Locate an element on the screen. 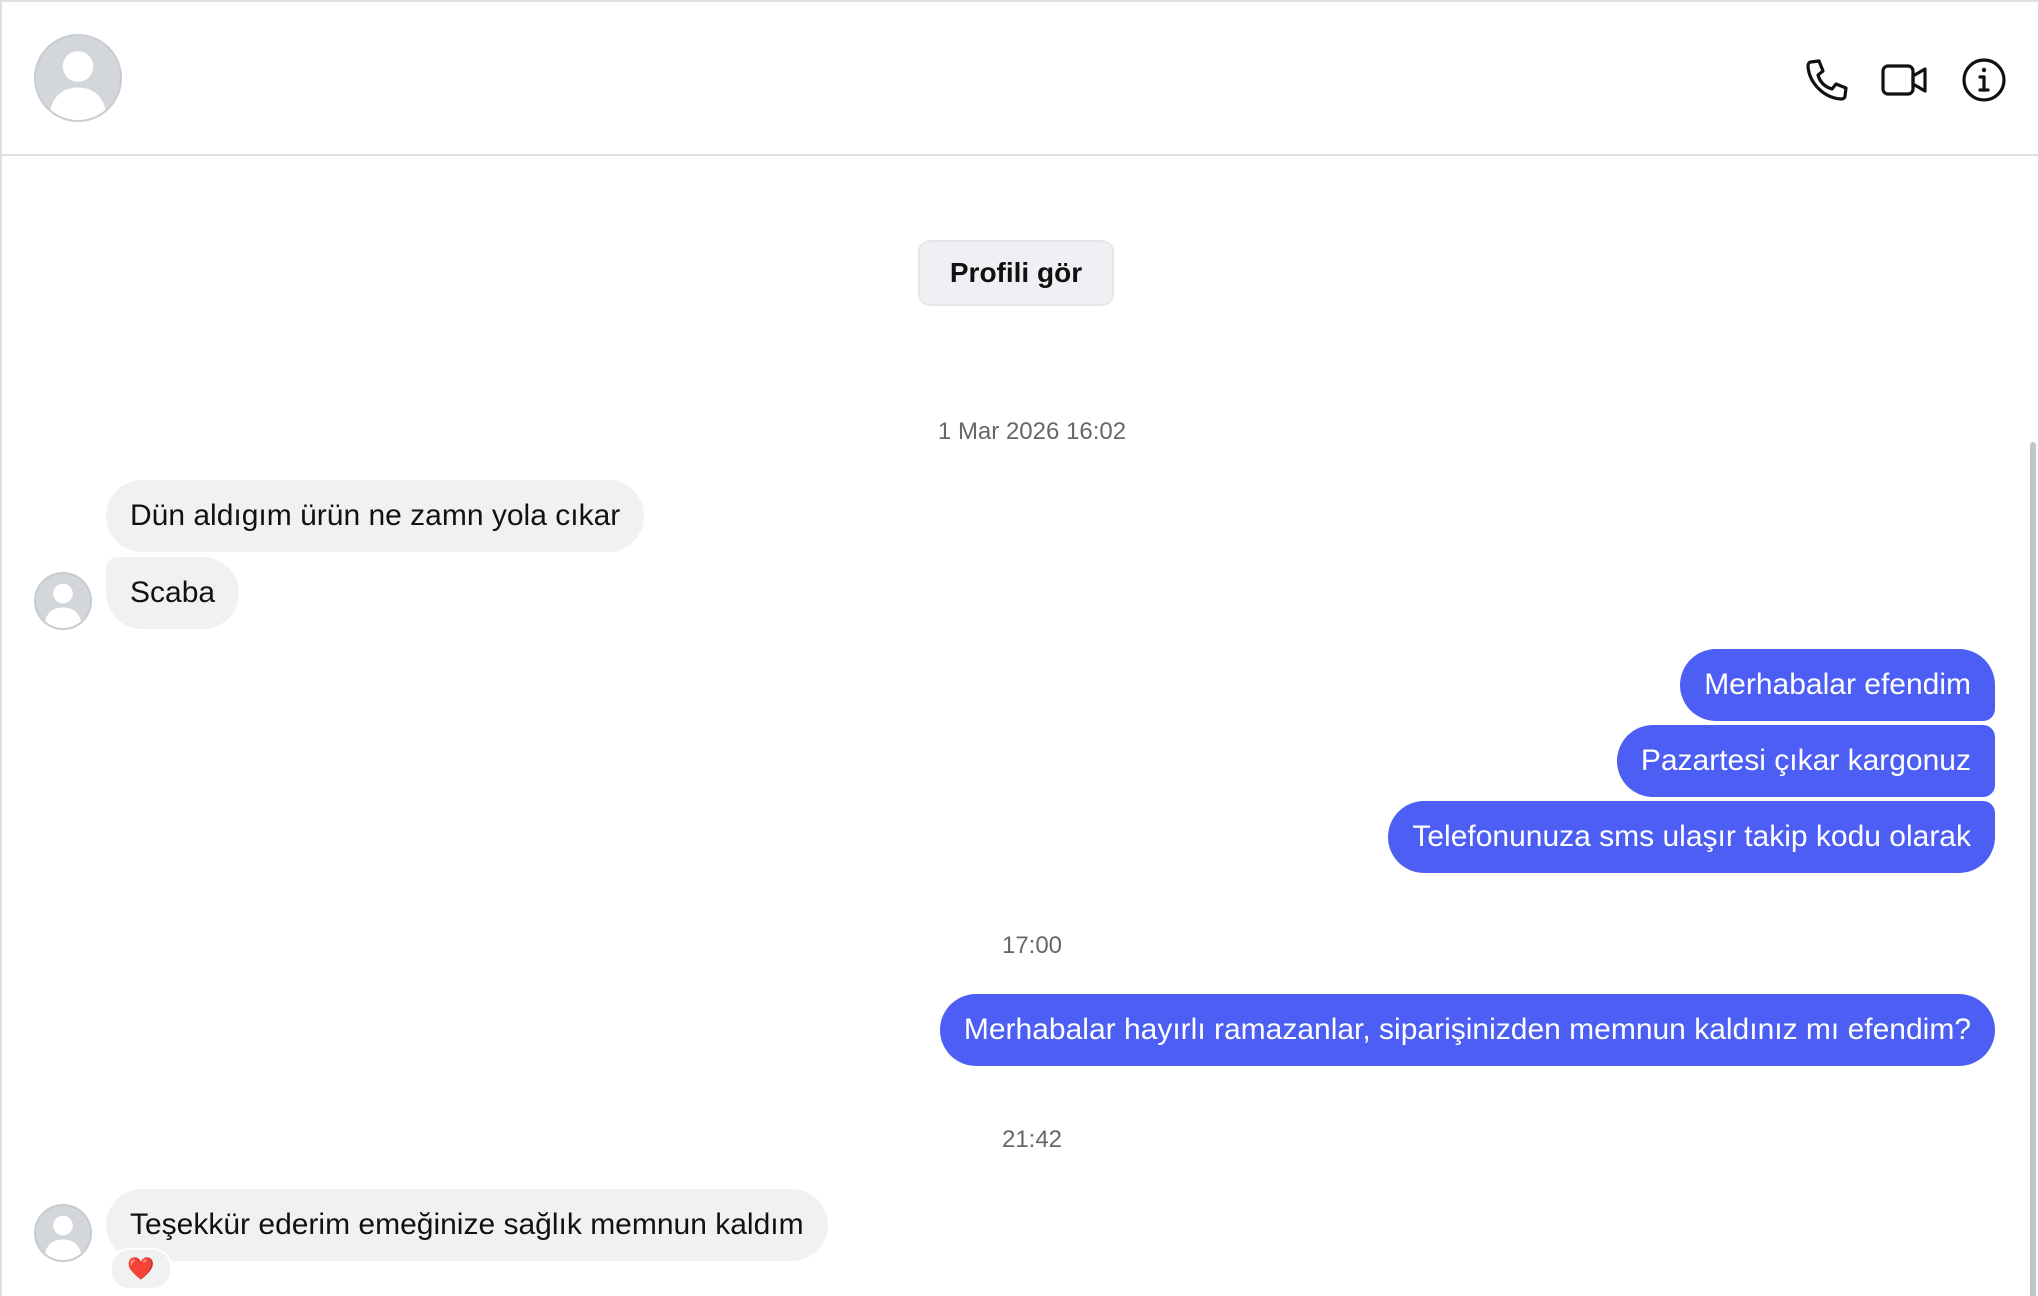  view-profile-button: Profili gör is located at coordinates (1016, 273).